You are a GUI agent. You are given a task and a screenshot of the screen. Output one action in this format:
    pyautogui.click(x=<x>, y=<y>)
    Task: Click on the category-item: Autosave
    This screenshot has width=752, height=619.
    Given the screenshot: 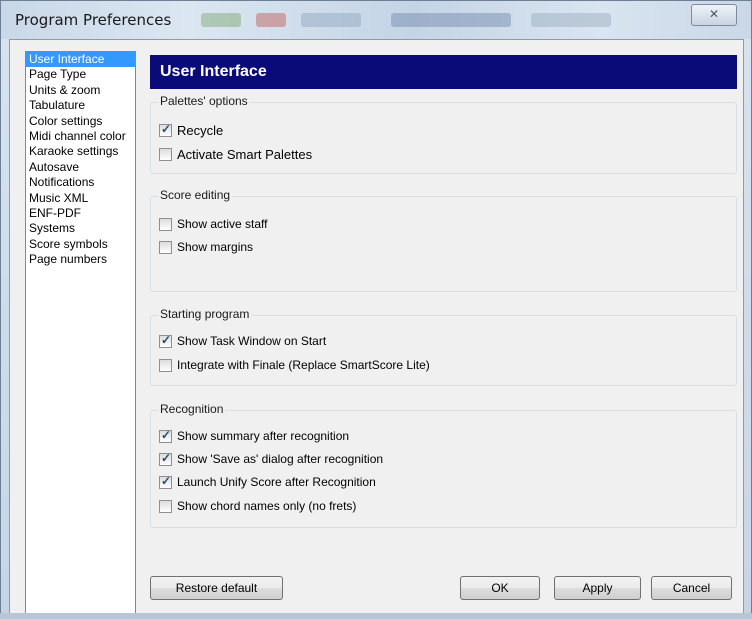 What is the action you would take?
    pyautogui.click(x=80, y=167)
    